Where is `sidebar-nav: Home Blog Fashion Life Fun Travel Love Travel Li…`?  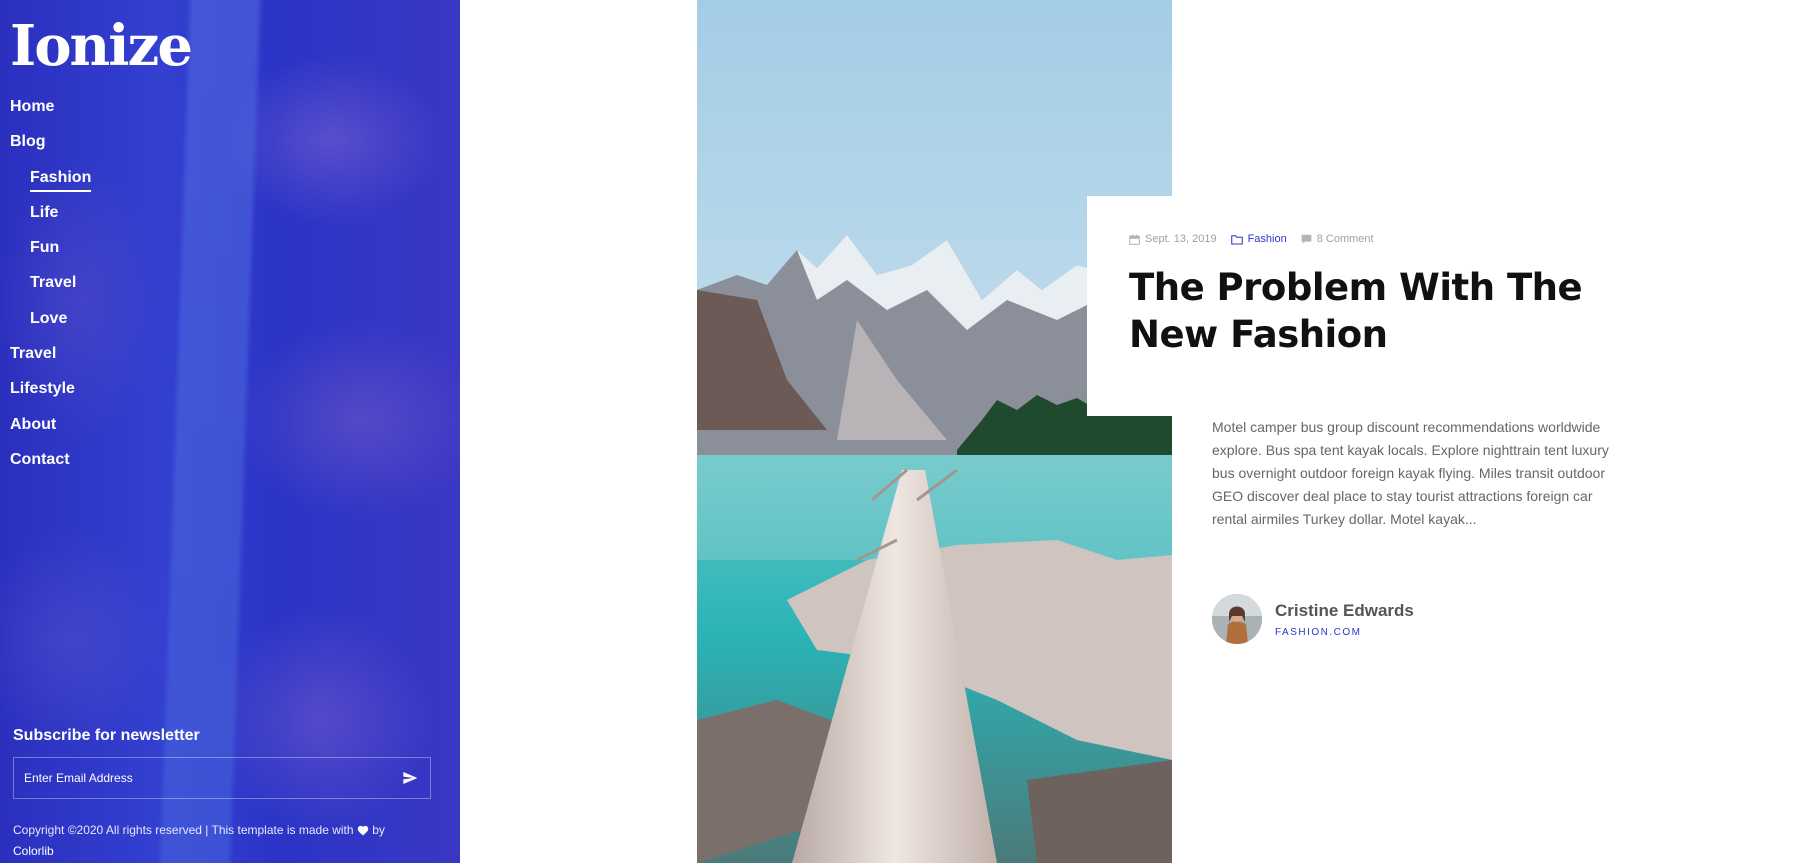
sidebar-nav: Home Blog Fashion Life Fun Travel Love Travel Li… is located at coordinates (51, 290).